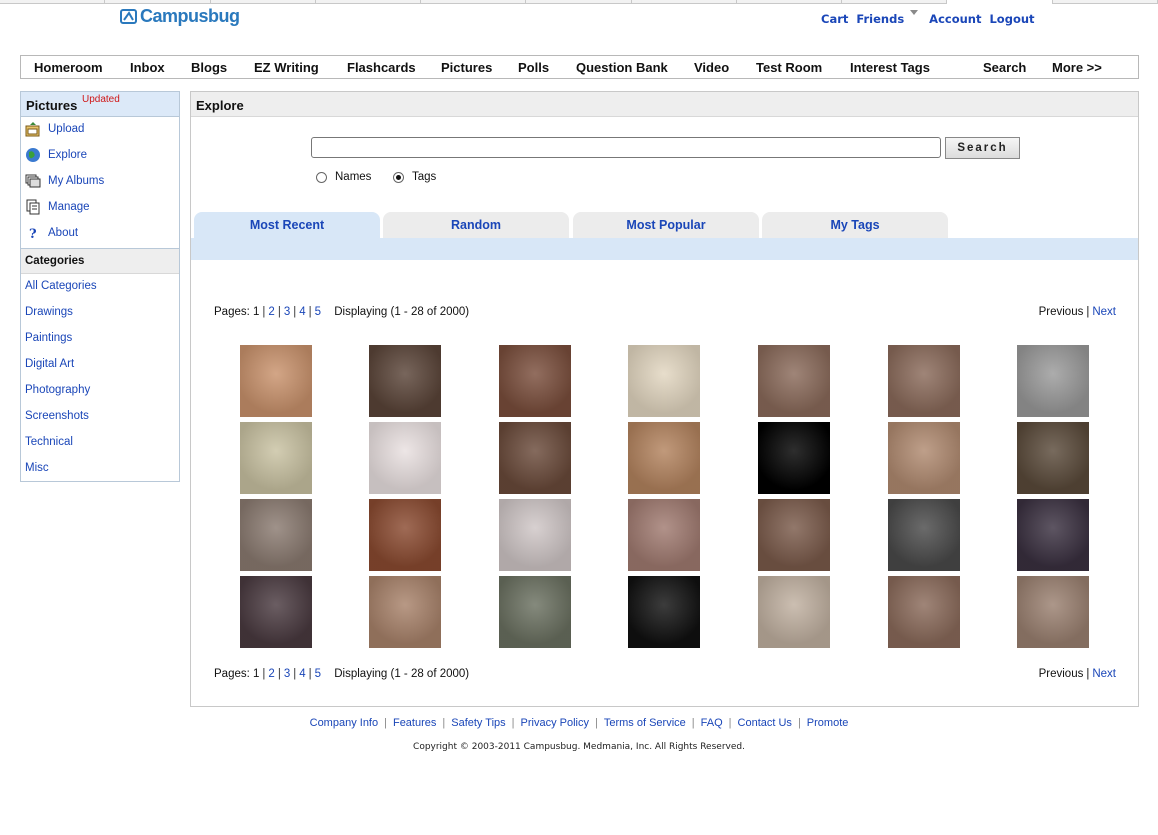 The height and width of the screenshot is (835, 1158). Describe the element at coordinates (286, 67) in the screenshot. I see `nav-ez-writing: EZ Writing` at that location.